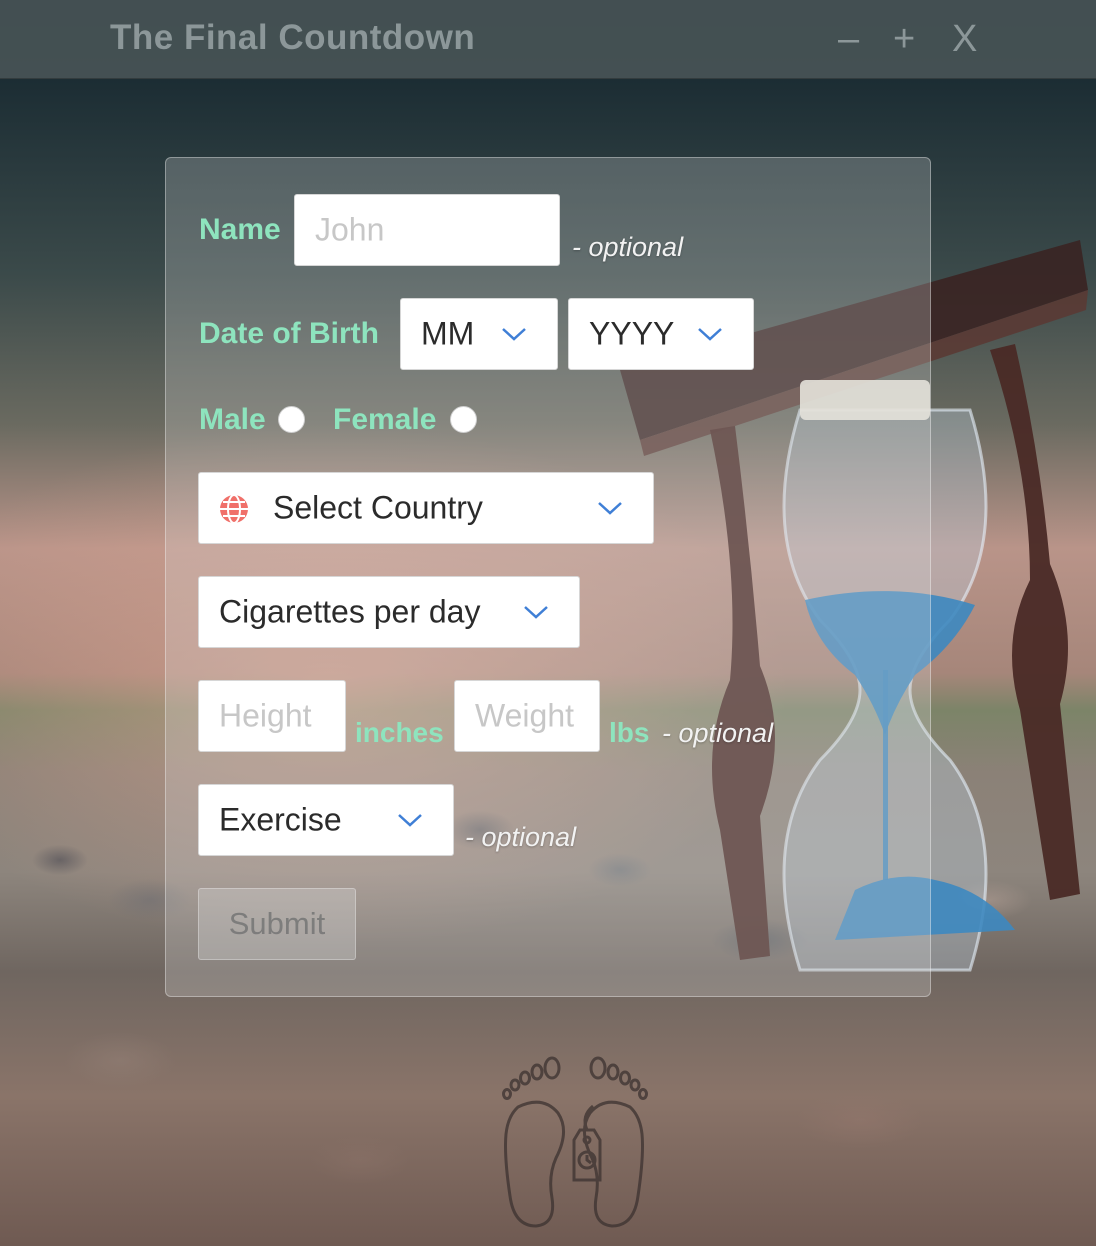 This screenshot has width=1096, height=1246. I want to click on dob-month-select: MM, so click(479, 334).